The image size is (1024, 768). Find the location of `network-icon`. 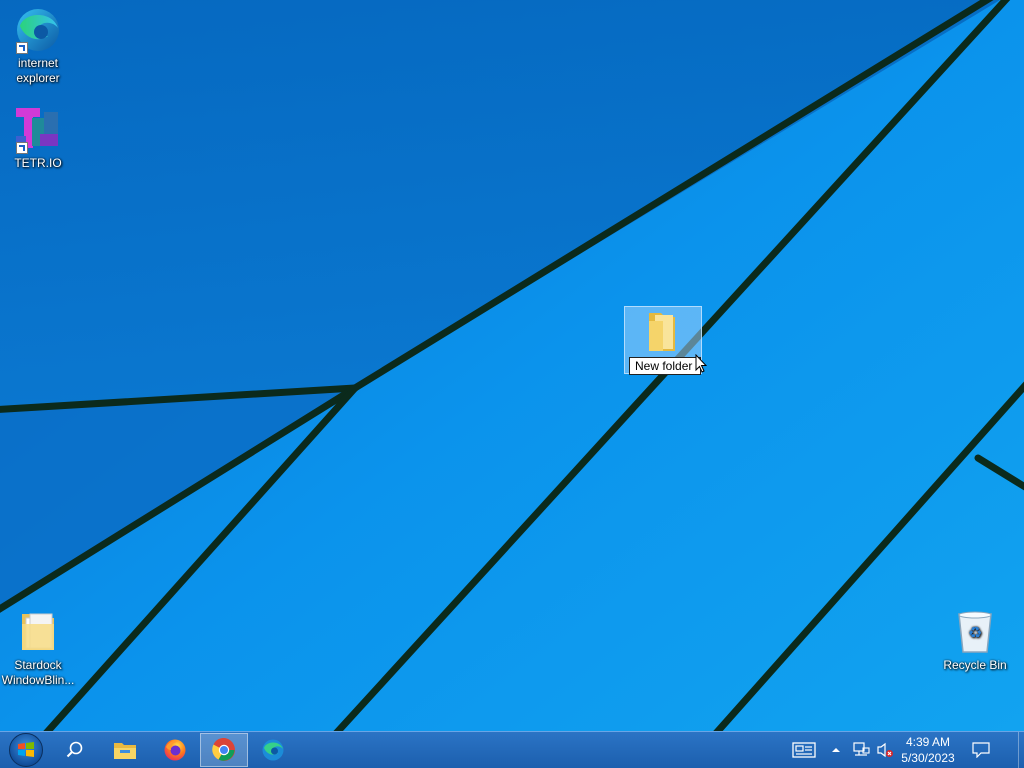

network-icon is located at coordinates (861, 749).